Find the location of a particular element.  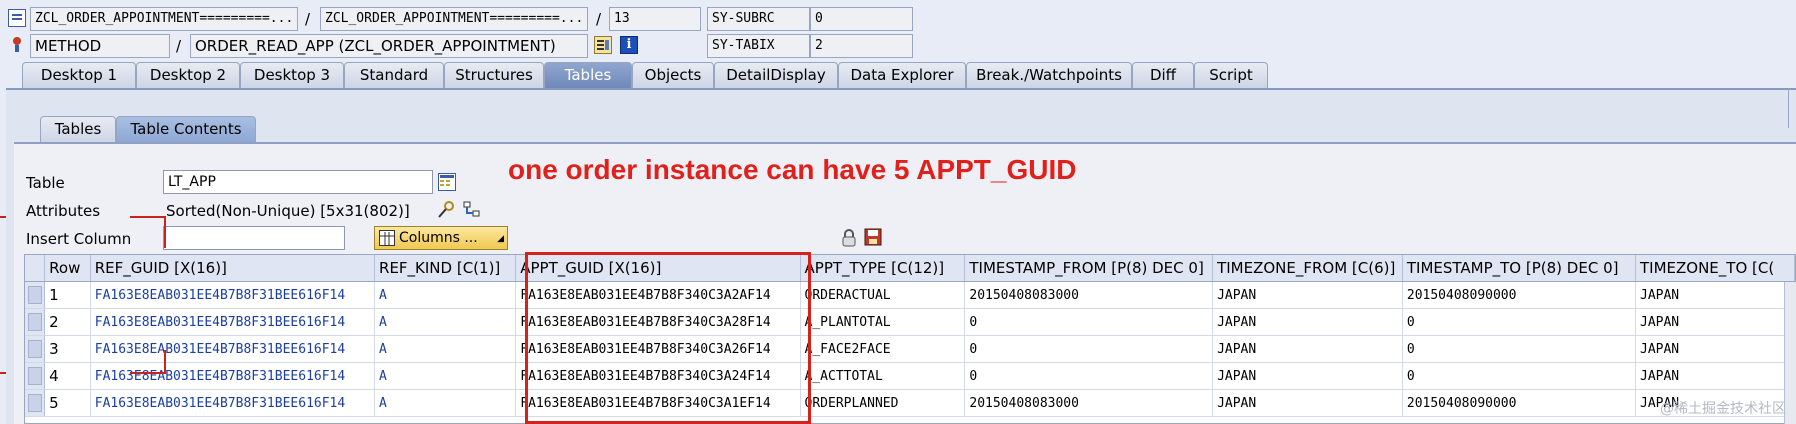

tab-tables: Tables is located at coordinates (588, 75).